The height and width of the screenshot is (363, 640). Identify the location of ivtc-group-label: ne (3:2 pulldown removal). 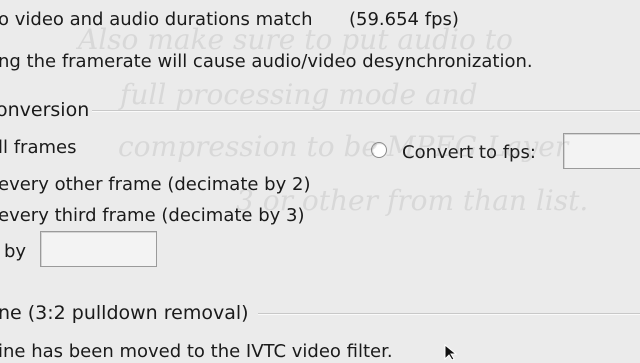
(124, 313).